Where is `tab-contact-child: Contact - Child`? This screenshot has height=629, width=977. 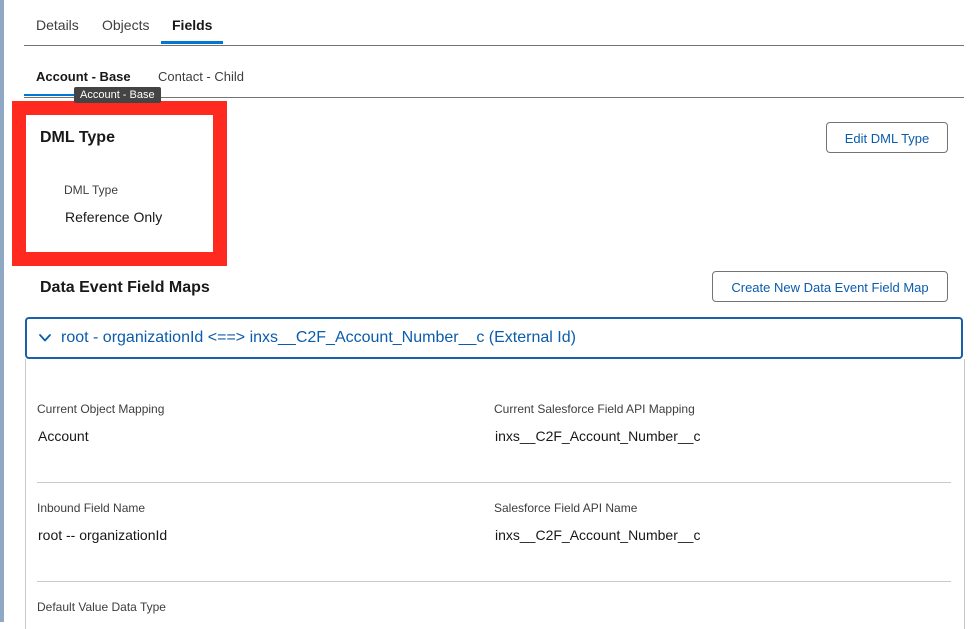
tab-contact-child: Contact - Child is located at coordinates (201, 76).